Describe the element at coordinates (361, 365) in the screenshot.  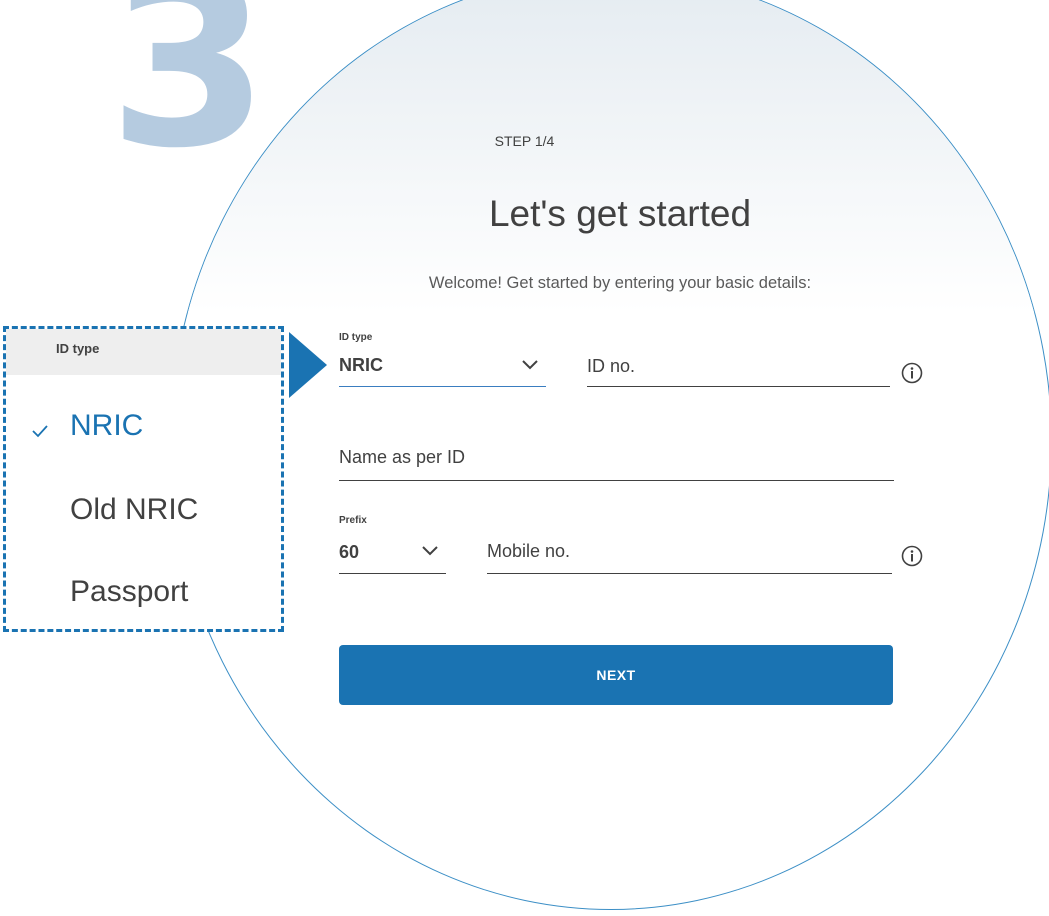
I see `id-type-value: NRIC` at that location.